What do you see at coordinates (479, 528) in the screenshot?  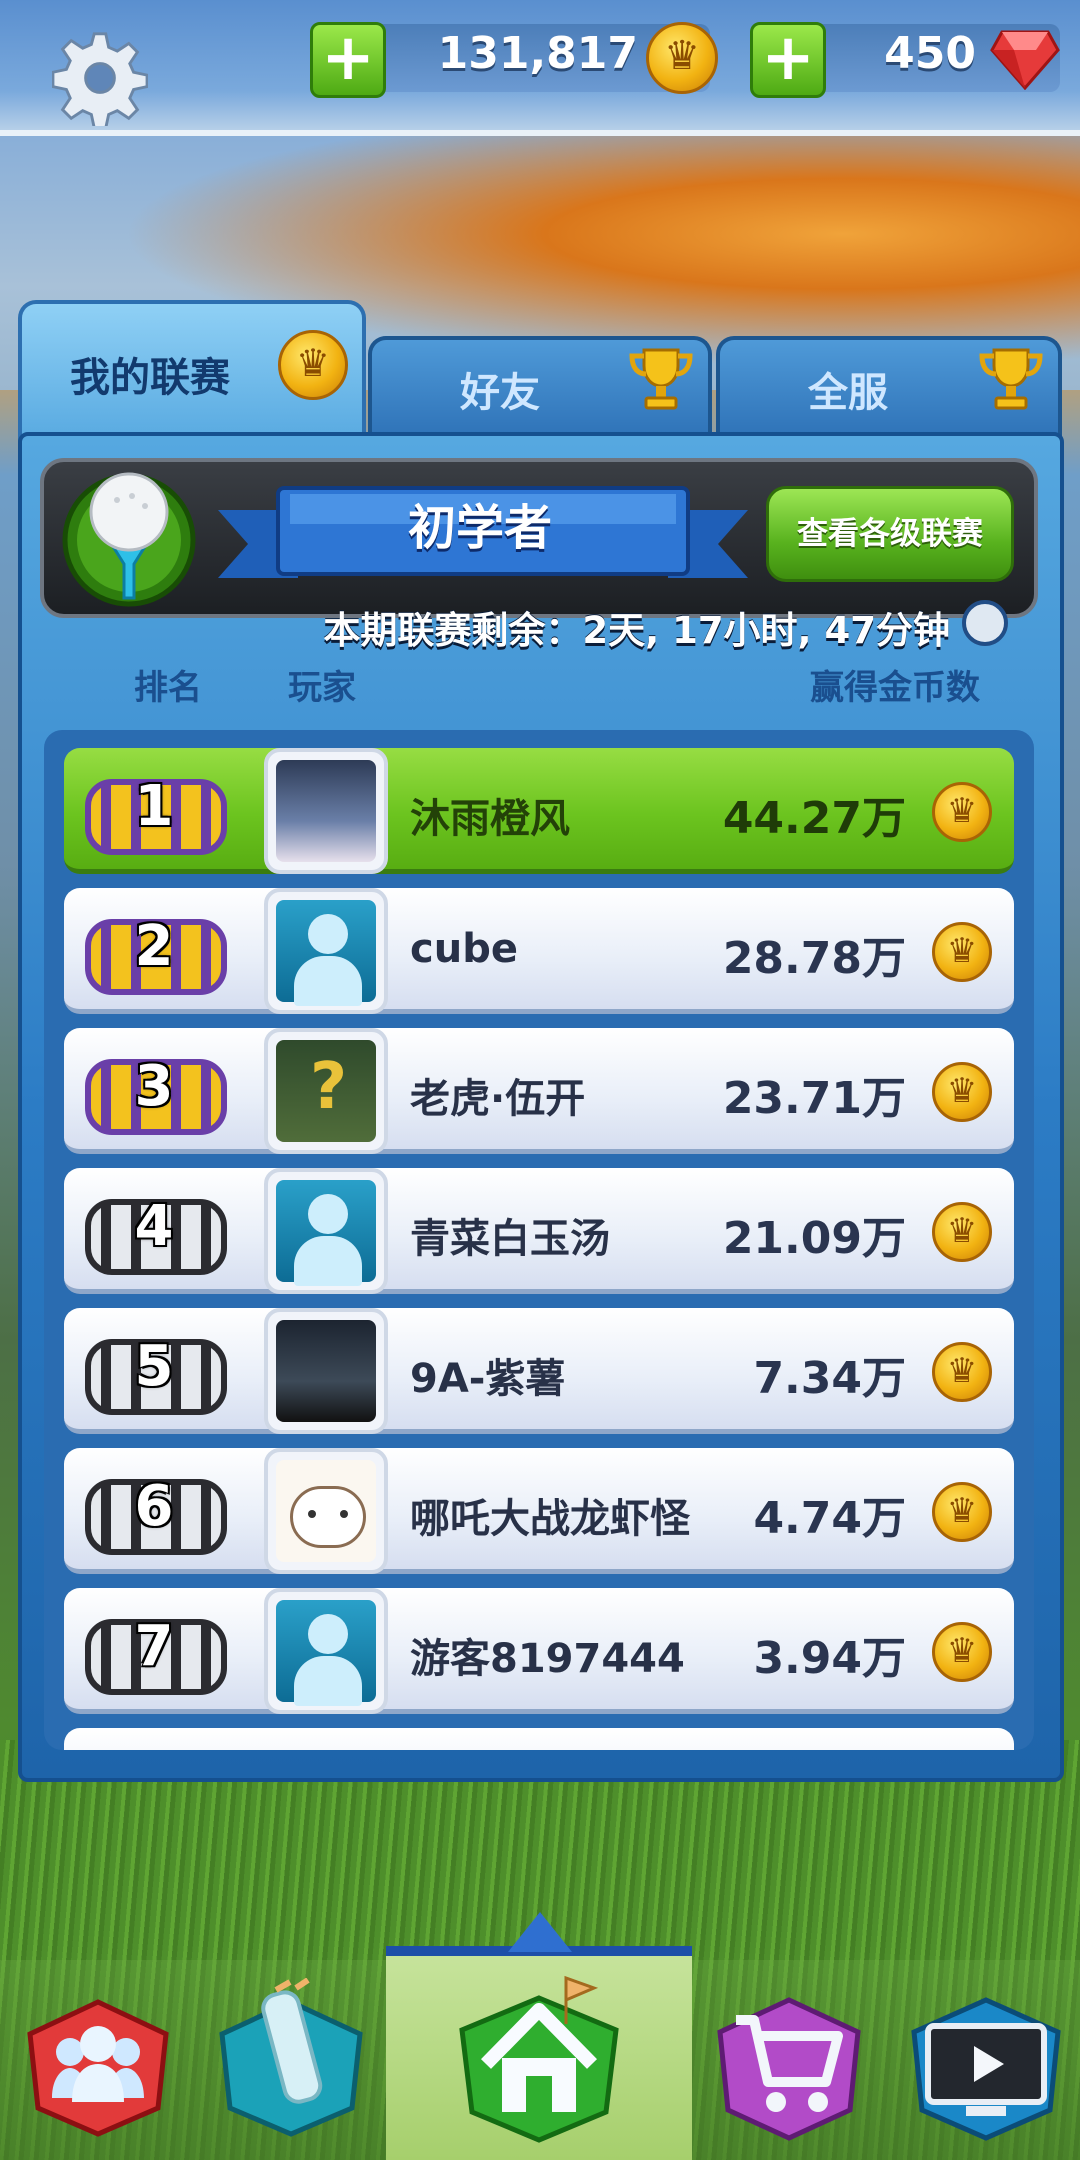 I see `league-title: 初学者` at bounding box center [479, 528].